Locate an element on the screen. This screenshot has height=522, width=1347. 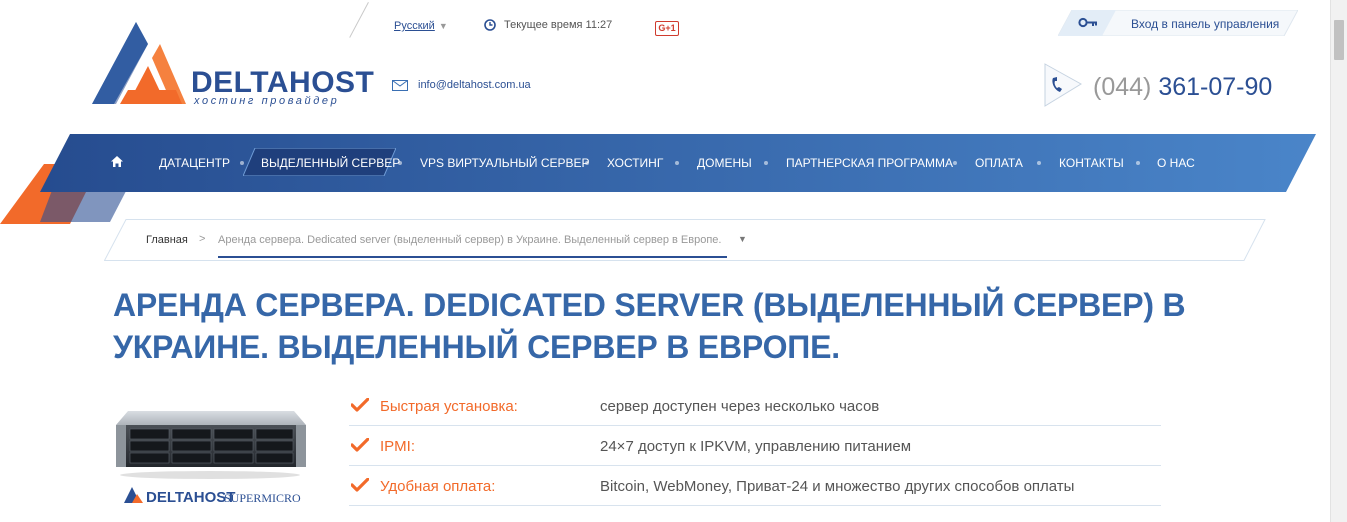
server-brand: DELTAHOST is located at coordinates (190, 497).